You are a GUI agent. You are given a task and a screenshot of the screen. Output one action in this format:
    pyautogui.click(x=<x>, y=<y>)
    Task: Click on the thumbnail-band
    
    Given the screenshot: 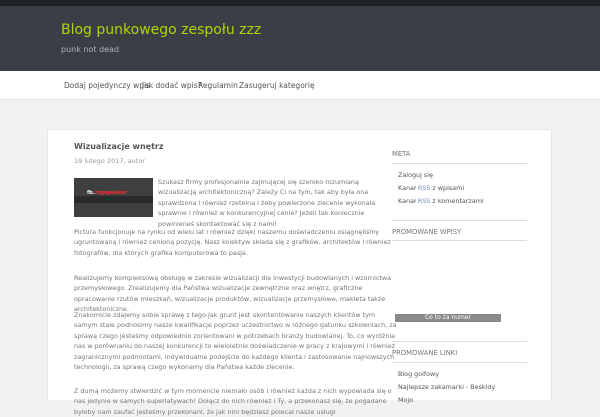 What is the action you would take?
    pyautogui.click(x=113, y=199)
    